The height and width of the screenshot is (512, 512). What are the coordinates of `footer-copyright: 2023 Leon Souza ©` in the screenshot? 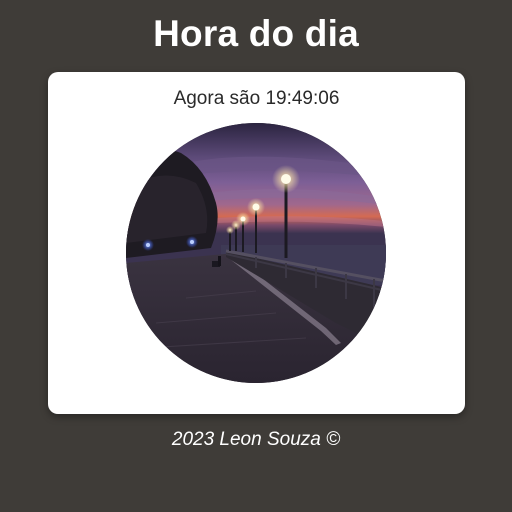 It's located at (256, 439).